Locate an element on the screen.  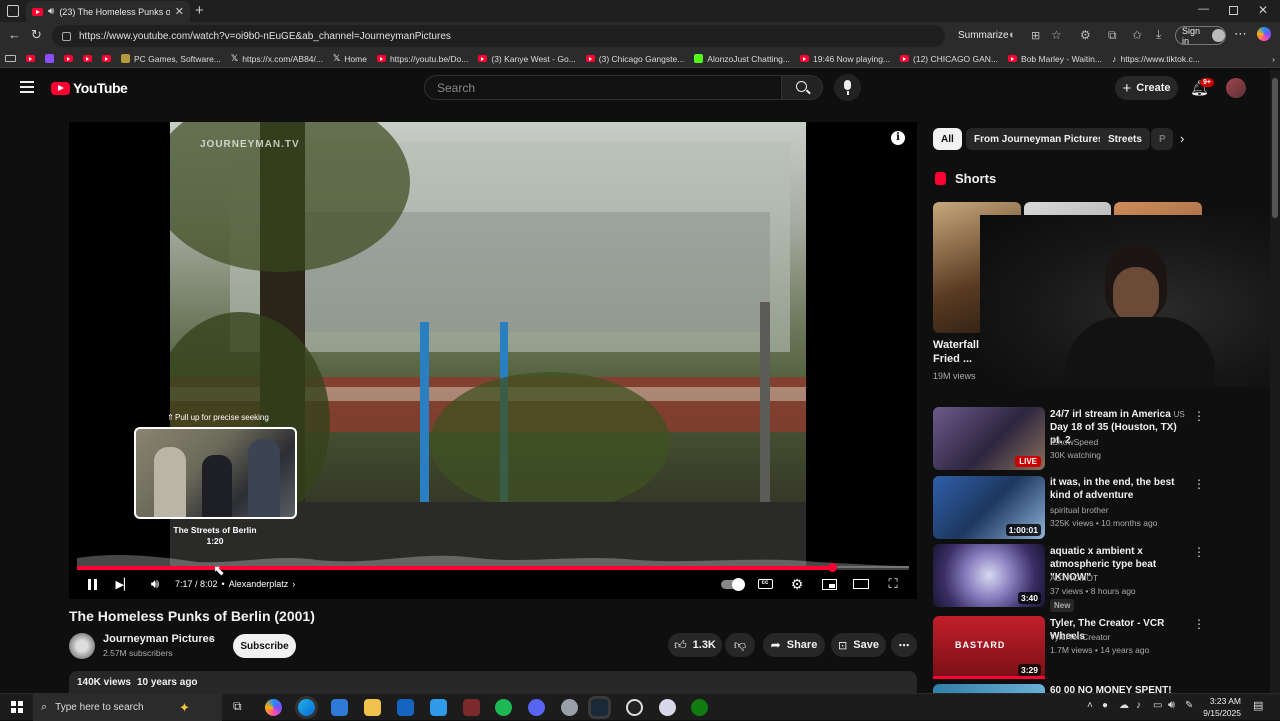
progress-bar is located at coordinates (493, 567).